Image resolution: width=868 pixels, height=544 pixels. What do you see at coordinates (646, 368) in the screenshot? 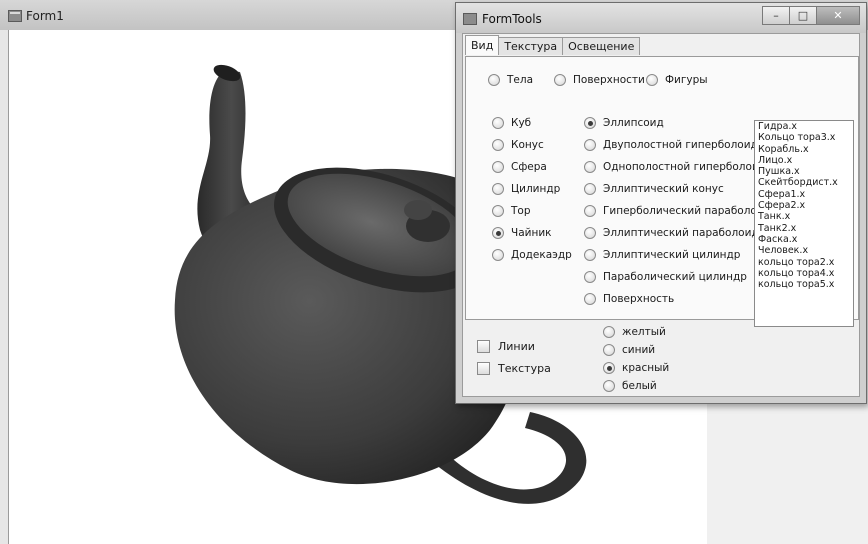
I see `radio-label: красный` at bounding box center [646, 368].